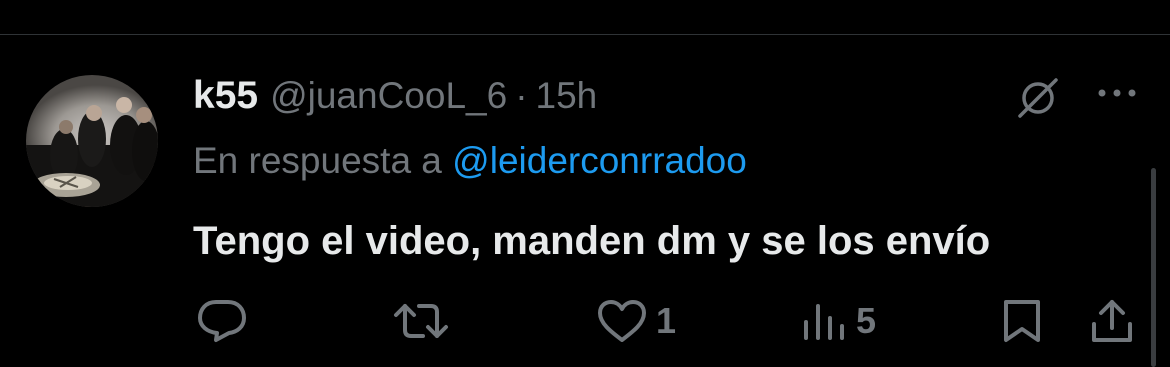 The height and width of the screenshot is (367, 1170). What do you see at coordinates (222, 321) in the screenshot?
I see `reply-icon` at bounding box center [222, 321].